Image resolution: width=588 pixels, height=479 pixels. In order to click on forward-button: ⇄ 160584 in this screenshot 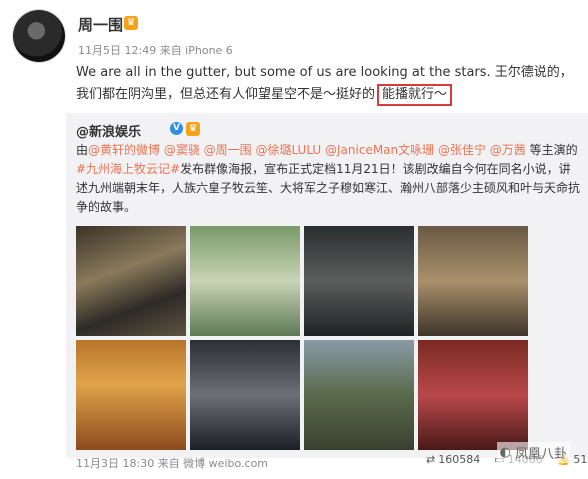, I will do `click(453, 459)`.